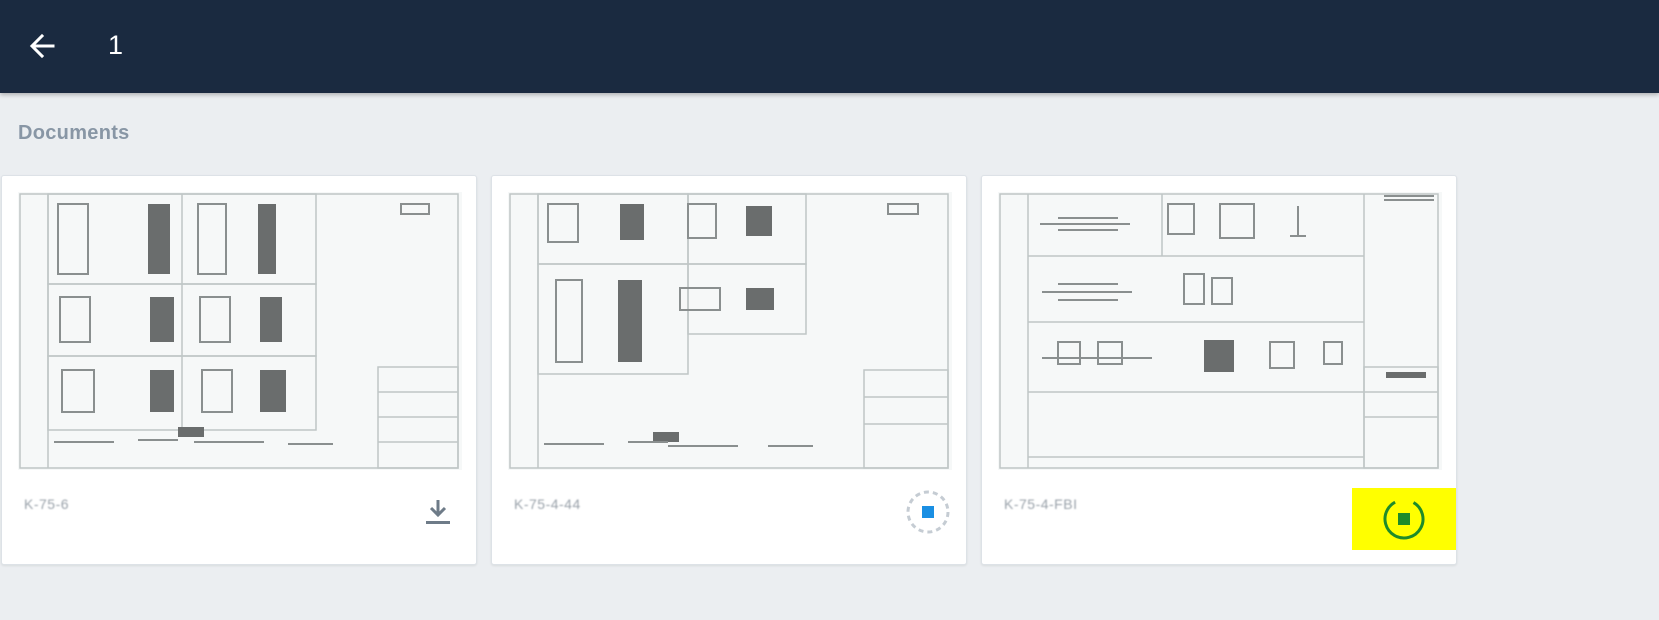  What do you see at coordinates (47, 504) in the screenshot?
I see `document-name: K-75-6` at bounding box center [47, 504].